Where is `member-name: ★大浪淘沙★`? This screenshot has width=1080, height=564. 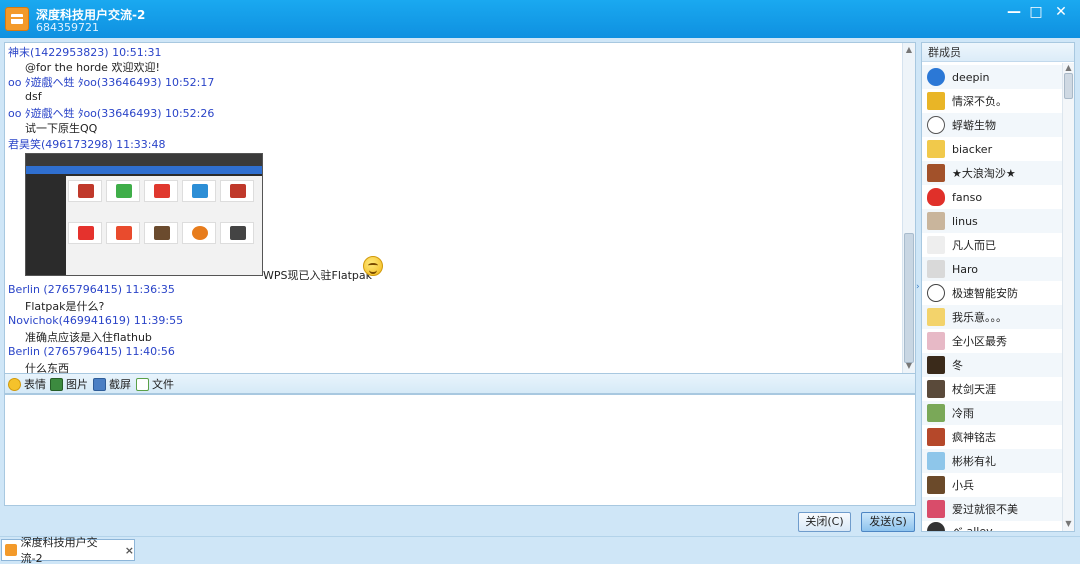
member-name: ★大浪淘沙★ is located at coordinates (984, 173).